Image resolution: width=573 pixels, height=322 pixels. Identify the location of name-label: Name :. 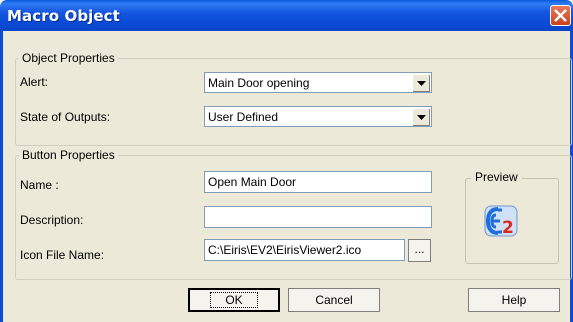
(39, 185).